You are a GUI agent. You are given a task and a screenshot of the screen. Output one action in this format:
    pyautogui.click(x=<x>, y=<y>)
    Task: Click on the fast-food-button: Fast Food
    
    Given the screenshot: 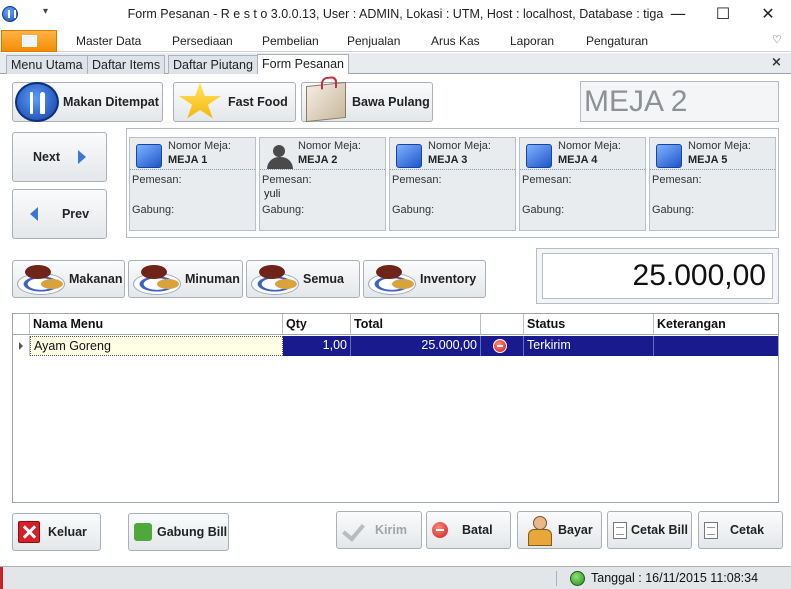 What is the action you would take?
    pyautogui.click(x=234, y=102)
    